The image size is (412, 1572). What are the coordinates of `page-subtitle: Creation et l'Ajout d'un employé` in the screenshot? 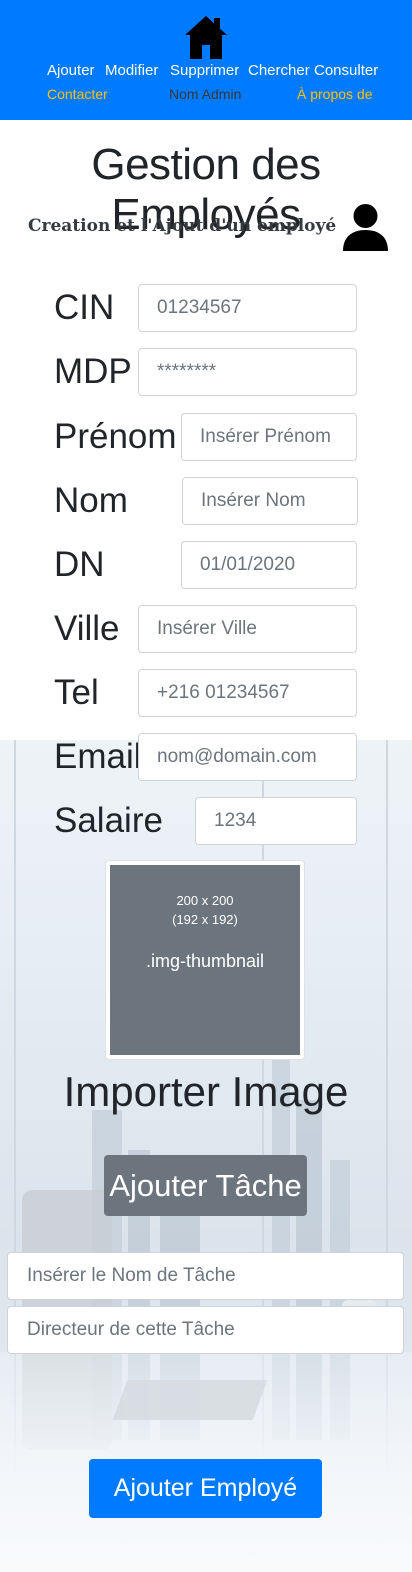 It's located at (182, 226).